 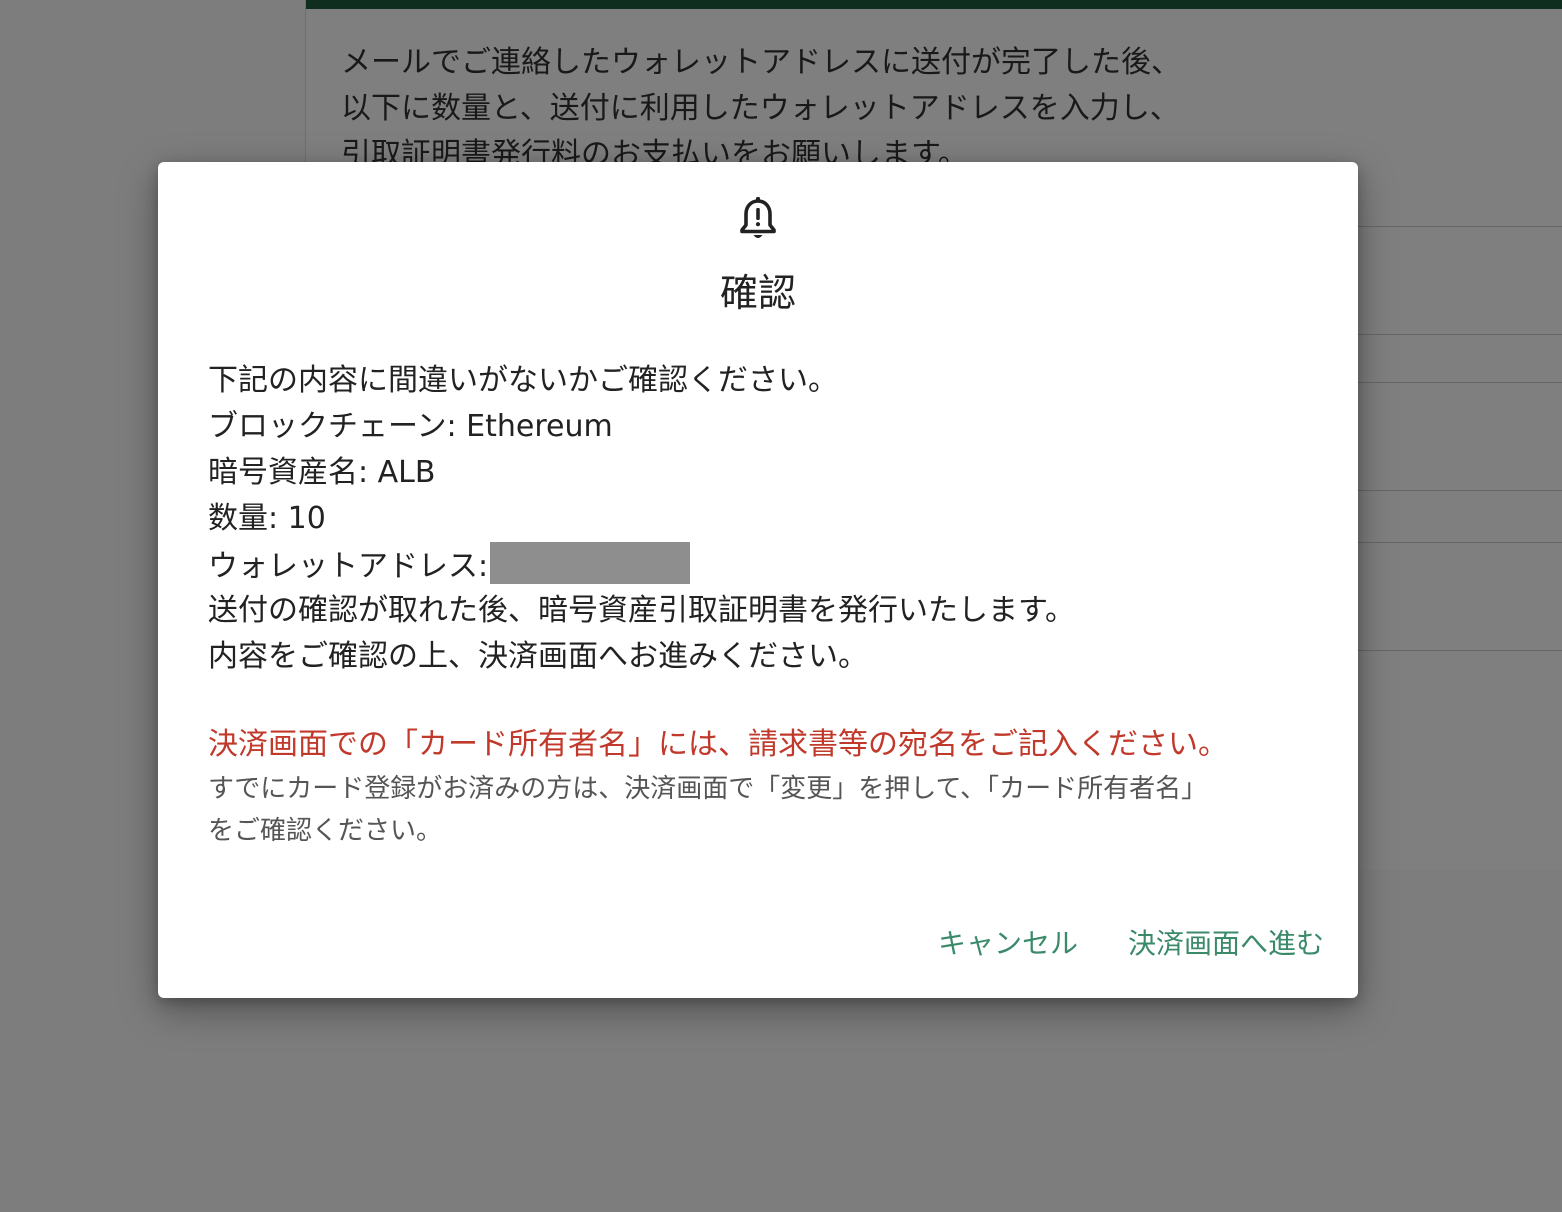 I want to click on wallet-address-label: ウォレットアドレス:, so click(x=348, y=566).